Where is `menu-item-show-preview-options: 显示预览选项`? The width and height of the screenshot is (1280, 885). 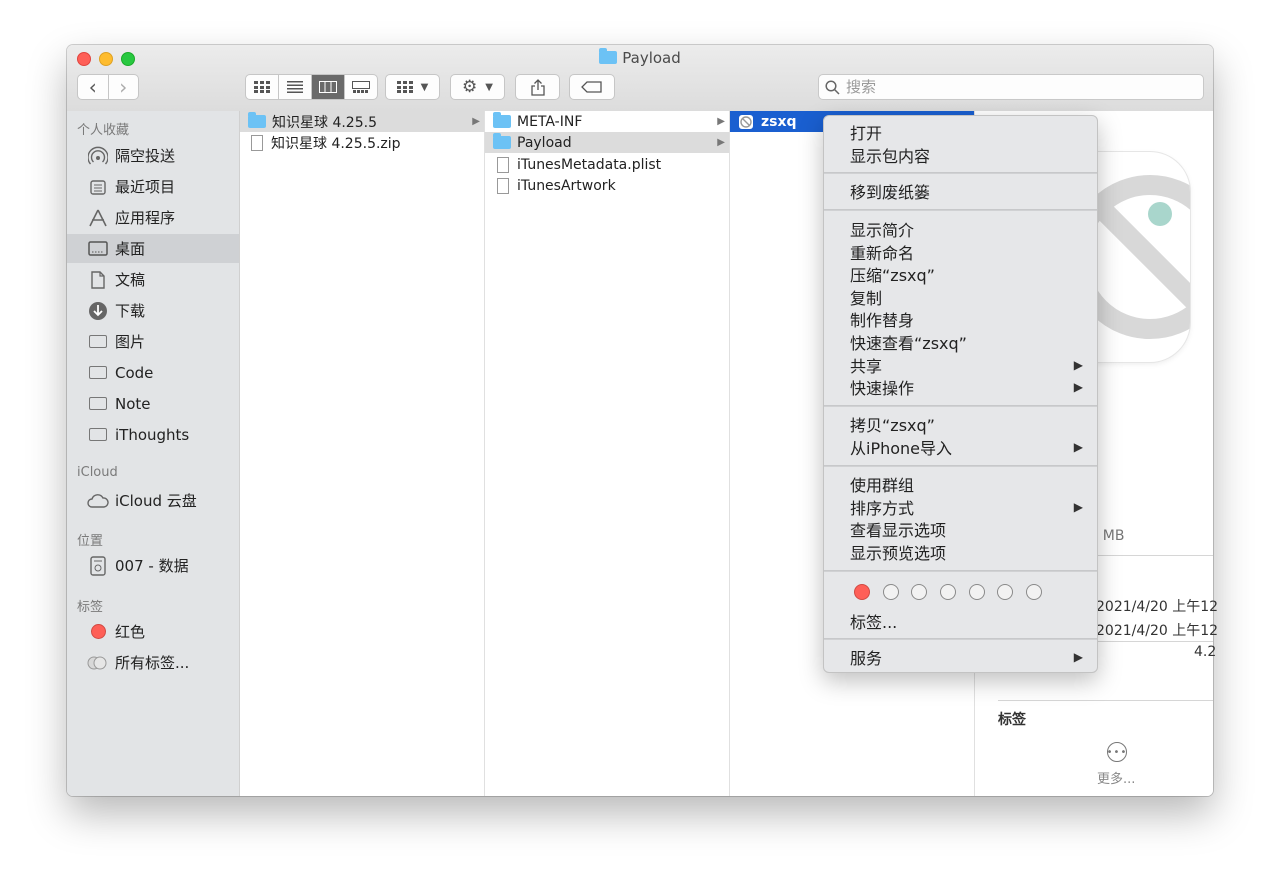 menu-item-show-preview-options: 显示预览选项 is located at coordinates (960, 551).